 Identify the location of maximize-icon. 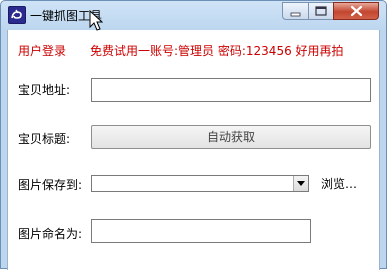
(321, 11).